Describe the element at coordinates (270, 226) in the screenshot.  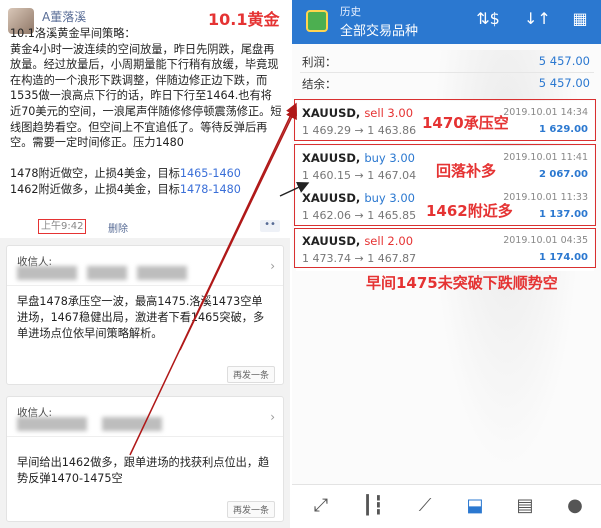
I see `more-button: ••` at that location.